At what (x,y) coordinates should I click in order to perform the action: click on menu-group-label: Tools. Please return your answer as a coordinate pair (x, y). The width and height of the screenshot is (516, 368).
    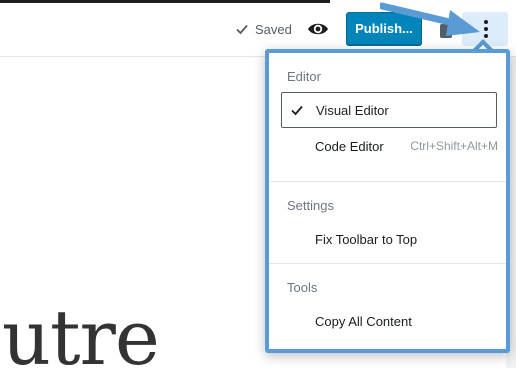
    Looking at the image, I should click on (302, 287).